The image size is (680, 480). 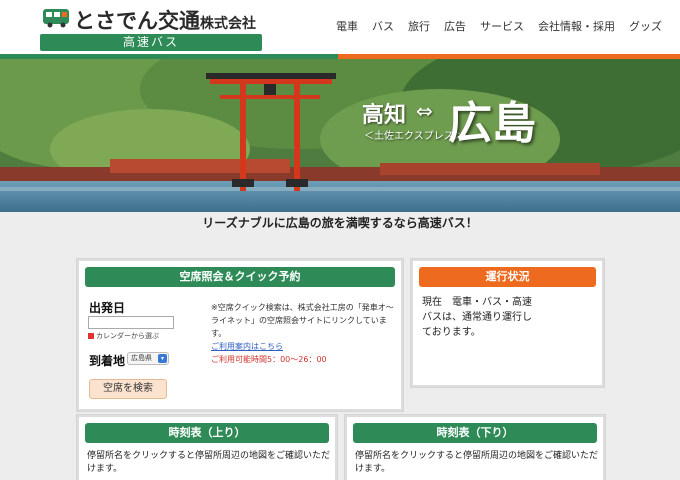 What do you see at coordinates (207, 447) in the screenshot?
I see `timetable-up-panel: 時刻表（上り） 停留所名をクリックすると停留所周辺の地図をご確認いただけます。` at bounding box center [207, 447].